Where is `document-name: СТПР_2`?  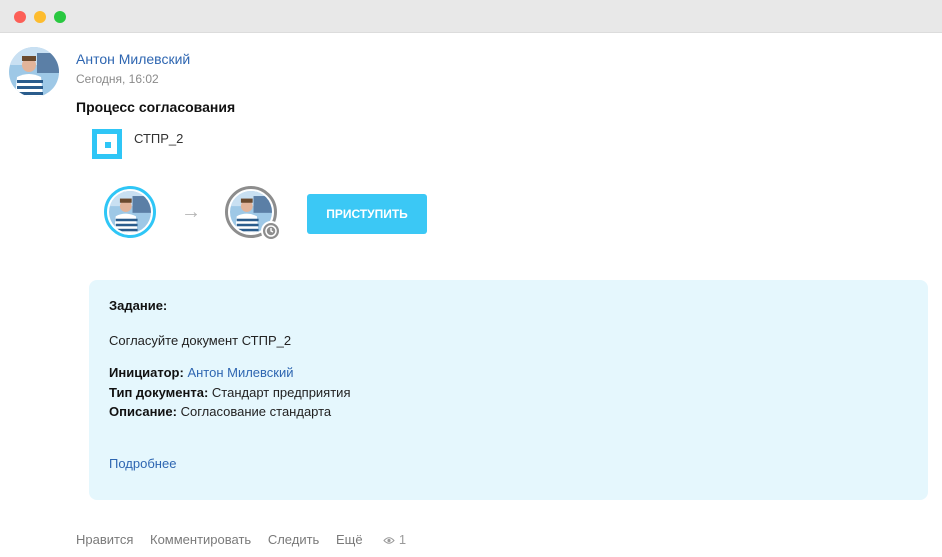 document-name: СТПР_2 is located at coordinates (158, 138).